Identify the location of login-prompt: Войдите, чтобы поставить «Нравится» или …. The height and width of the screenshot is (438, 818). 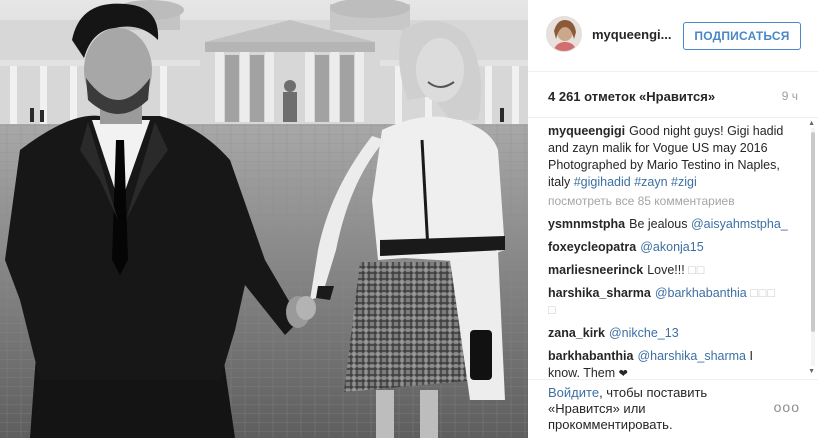
(648, 409).